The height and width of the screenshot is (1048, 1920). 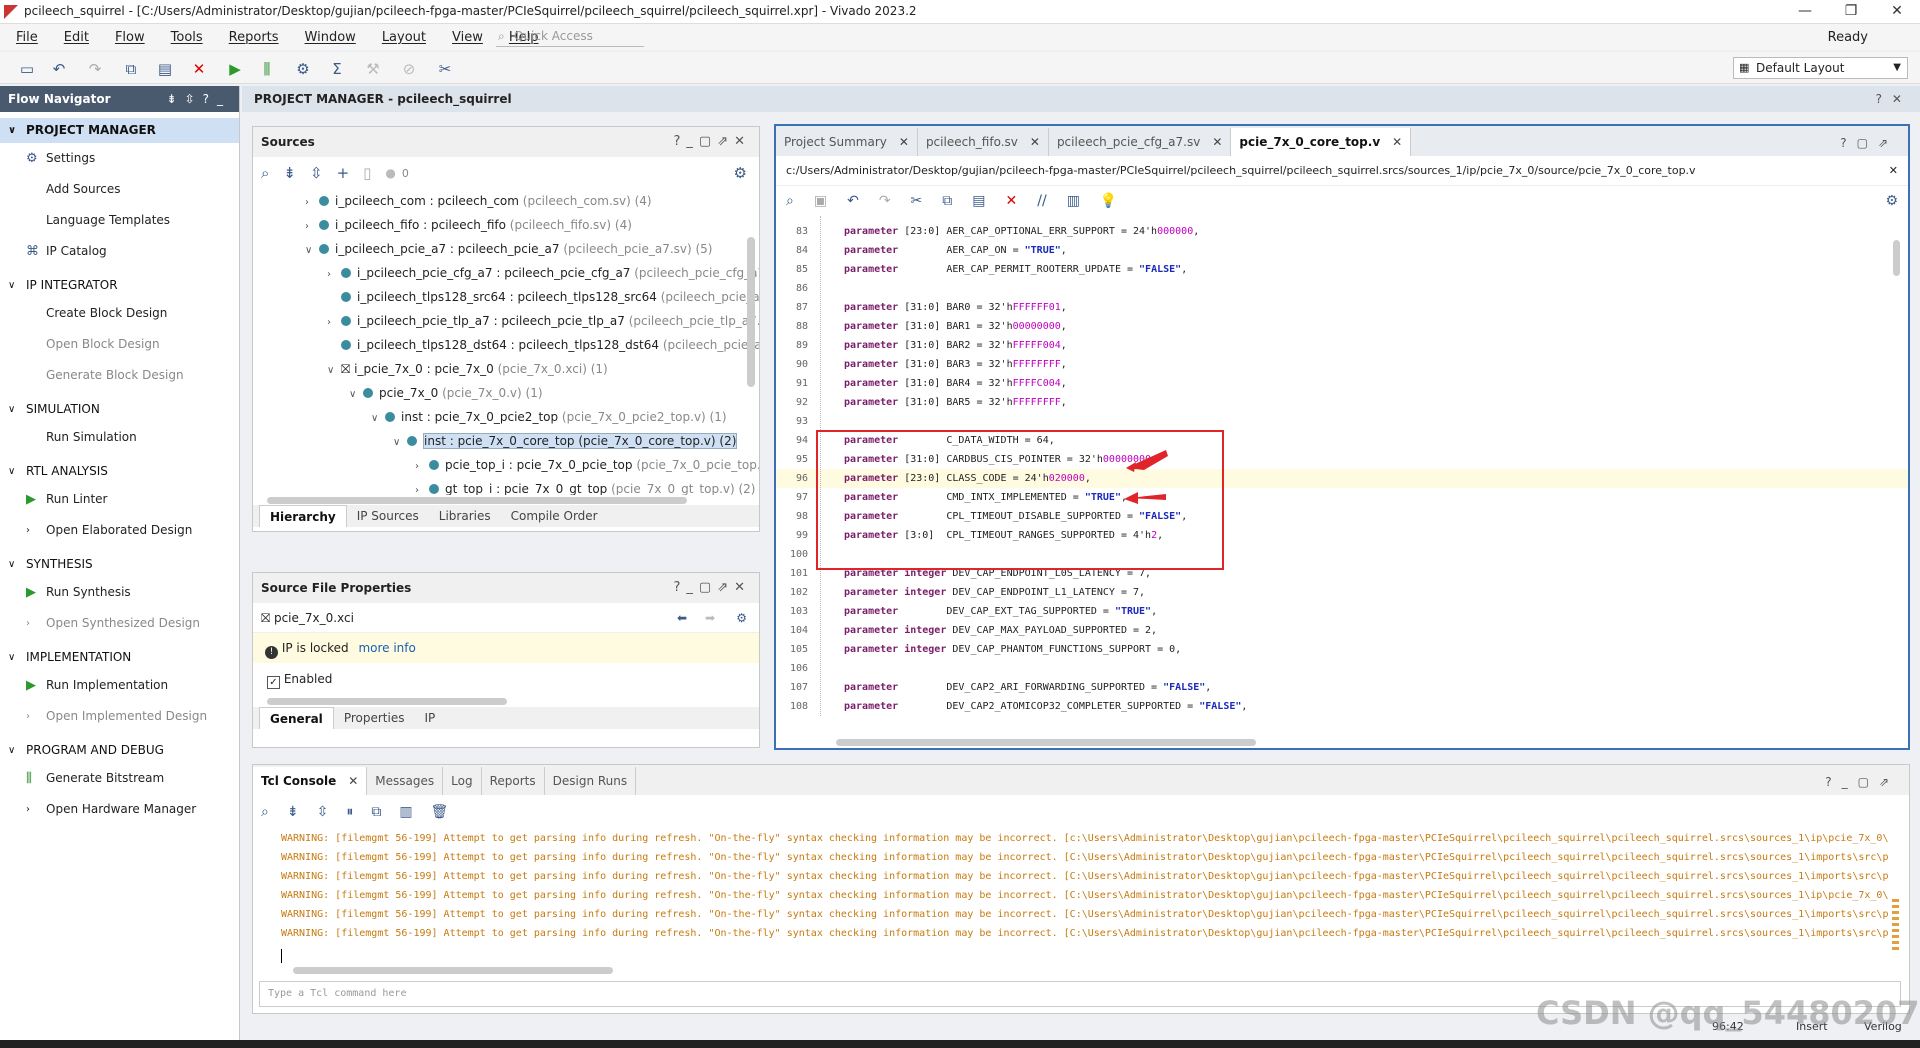 What do you see at coordinates (119, 778) in the screenshot?
I see `nav-generate-bitstream: ⫼ Generate Bitstream` at bounding box center [119, 778].